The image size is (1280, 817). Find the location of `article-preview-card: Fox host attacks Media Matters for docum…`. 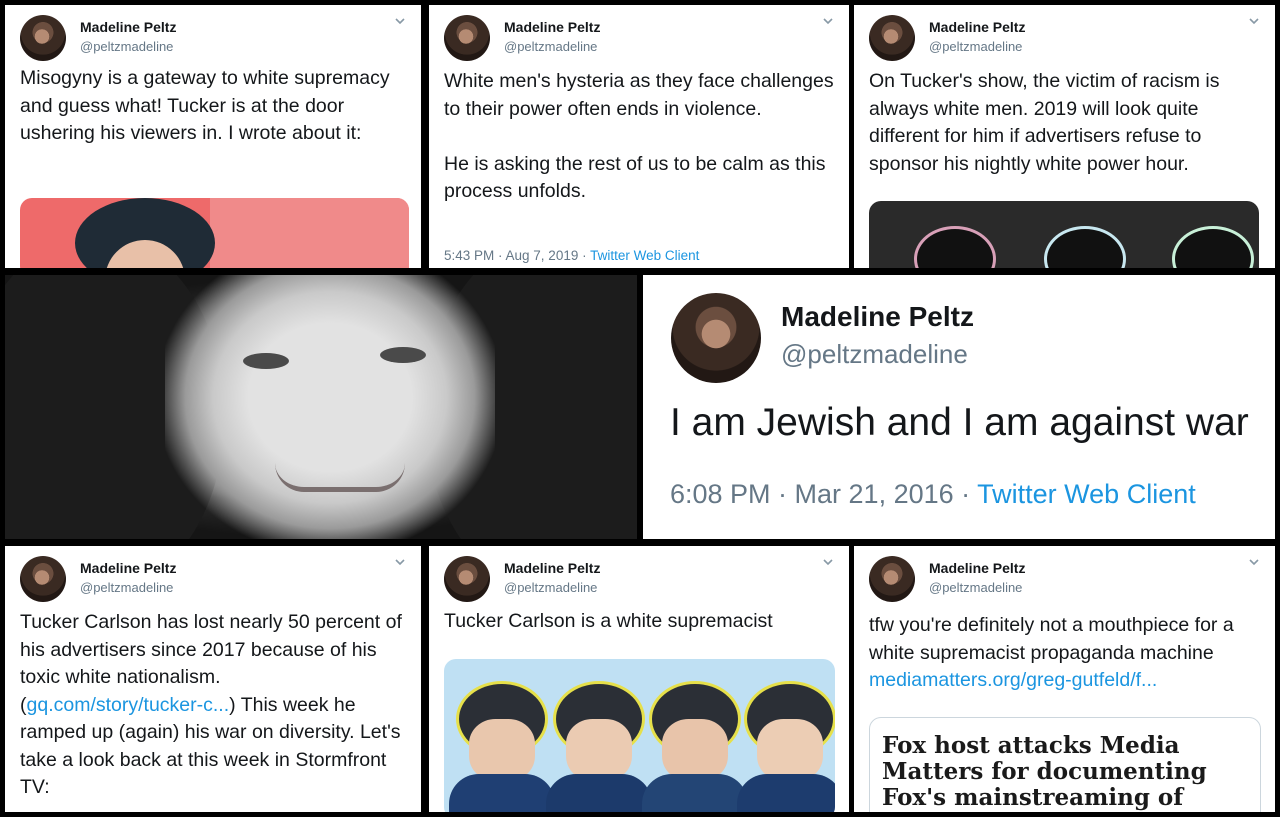

article-preview-card: Fox host attacks Media Matters for docum… is located at coordinates (1065, 764).